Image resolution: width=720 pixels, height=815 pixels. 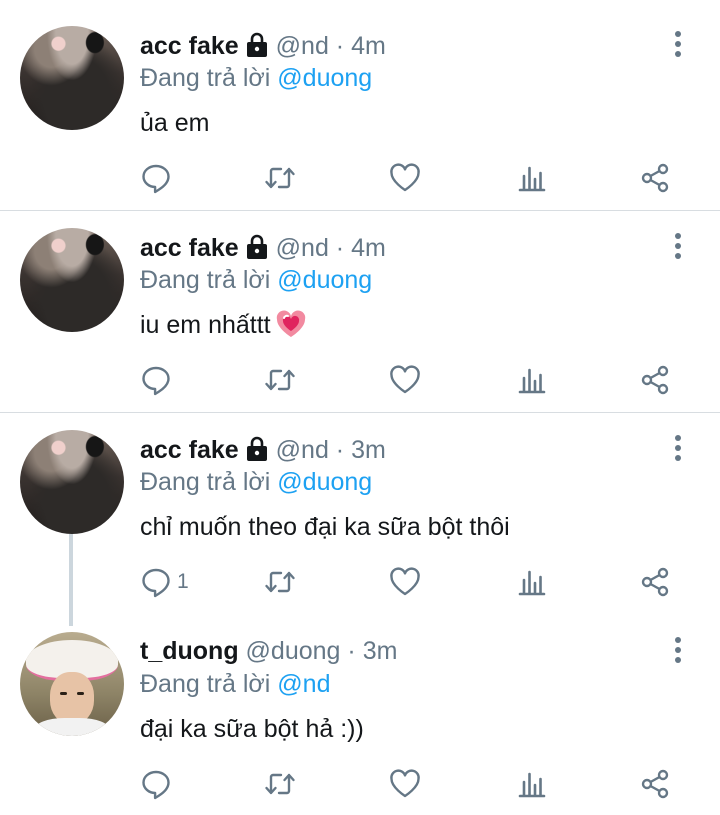 I want to click on tweet-header: acc fake @nd · 4m, so click(x=263, y=46).